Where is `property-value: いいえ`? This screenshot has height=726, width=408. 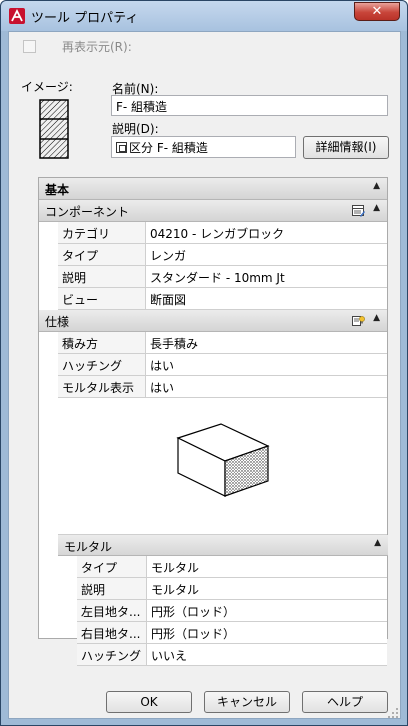 property-value: いいえ is located at coordinates (267, 655).